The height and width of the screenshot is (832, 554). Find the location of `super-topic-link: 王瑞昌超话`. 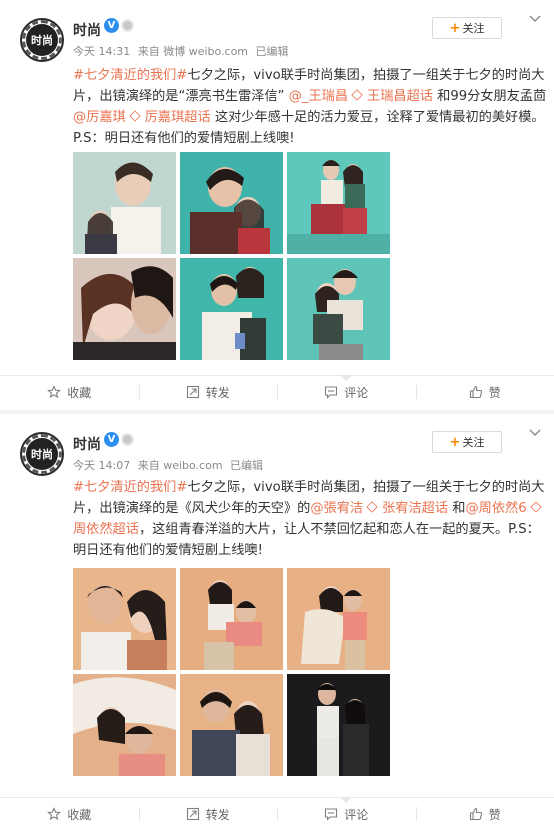

super-topic-link: 王瑞昌超话 is located at coordinates (390, 96).